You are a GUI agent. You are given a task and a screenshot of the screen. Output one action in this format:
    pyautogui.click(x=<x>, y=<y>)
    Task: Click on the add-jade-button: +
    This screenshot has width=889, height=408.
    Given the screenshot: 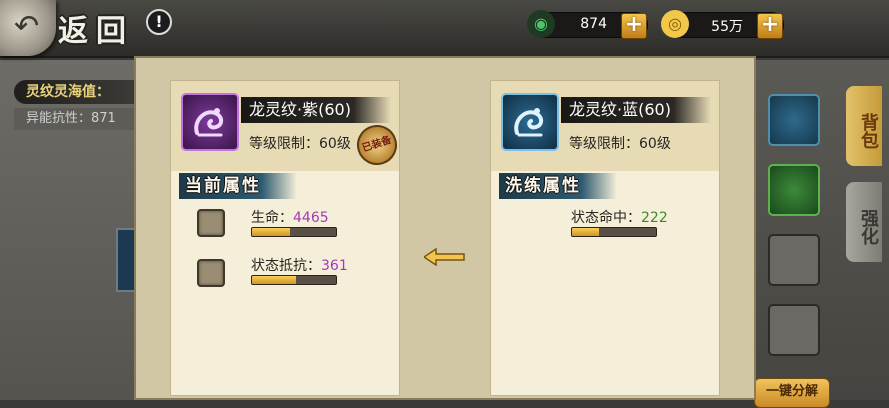 What is the action you would take?
    pyautogui.click(x=634, y=26)
    